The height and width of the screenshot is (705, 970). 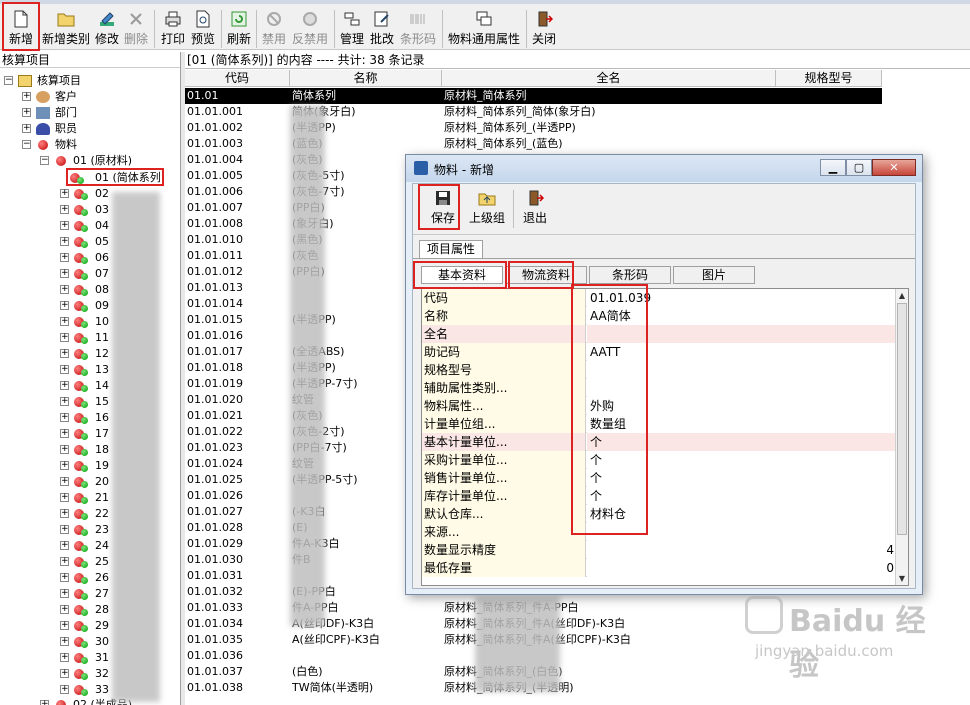 I want to click on material-icon, so click(x=43, y=145).